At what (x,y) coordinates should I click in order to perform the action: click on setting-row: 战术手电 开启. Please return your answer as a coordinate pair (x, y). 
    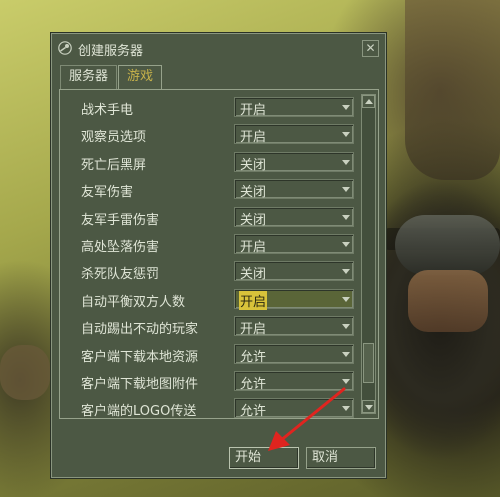
    Looking at the image, I should click on (212, 107).